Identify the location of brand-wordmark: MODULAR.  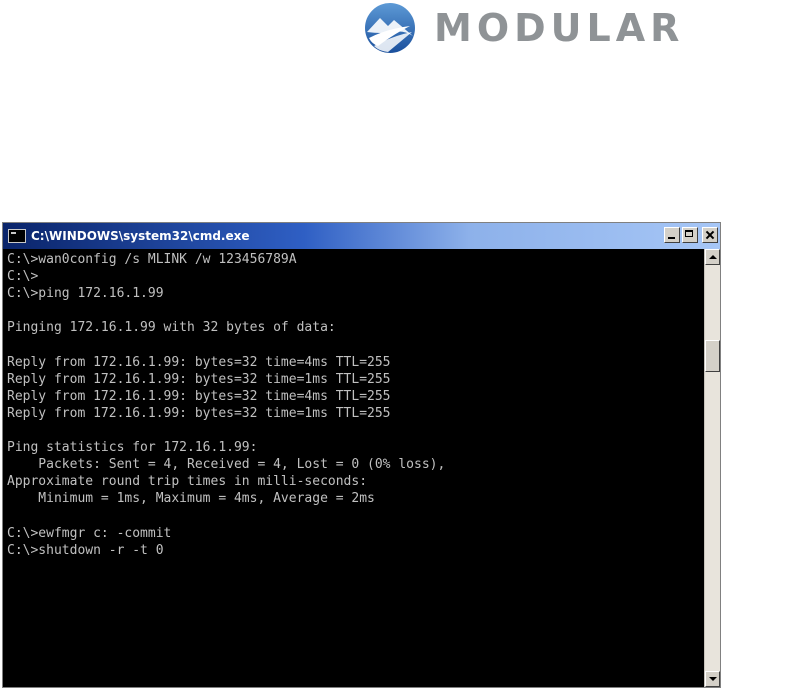
(559, 28).